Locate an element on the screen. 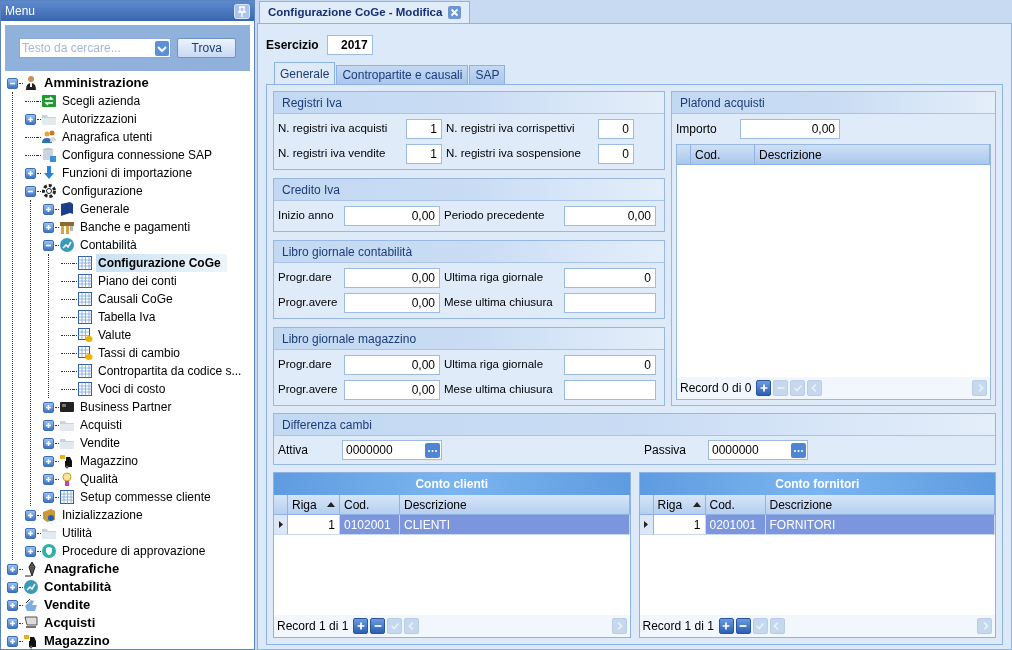 This screenshot has height=650, width=1012. tree-item: Amministrazione is located at coordinates (96, 83).